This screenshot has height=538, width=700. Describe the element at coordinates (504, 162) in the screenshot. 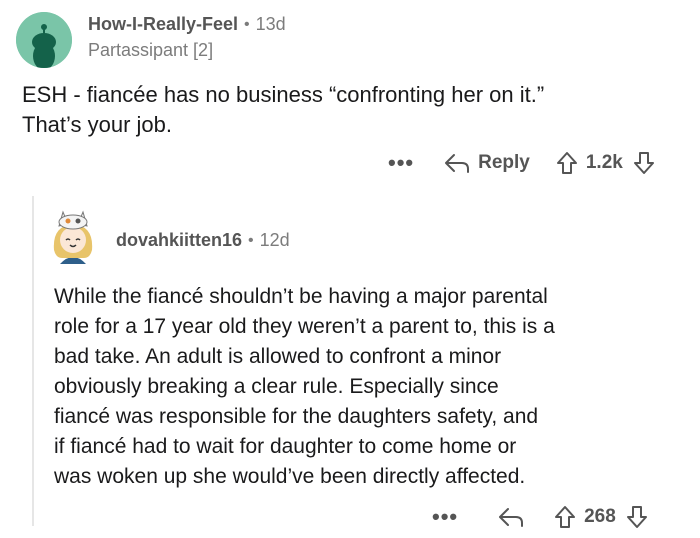

I see `reply-label: Reply` at that location.